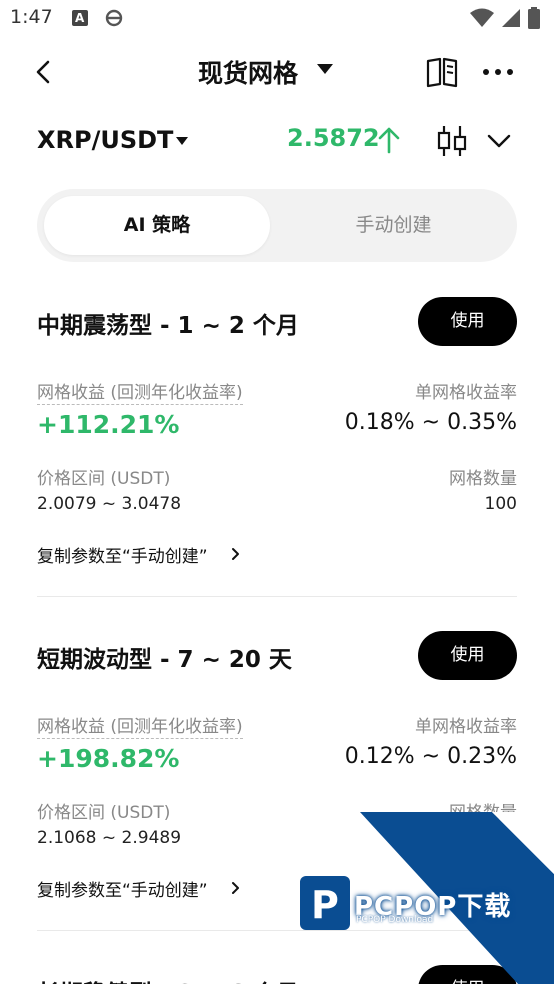  Describe the element at coordinates (389, 140) in the screenshot. I see `up-arrow-icon` at that location.